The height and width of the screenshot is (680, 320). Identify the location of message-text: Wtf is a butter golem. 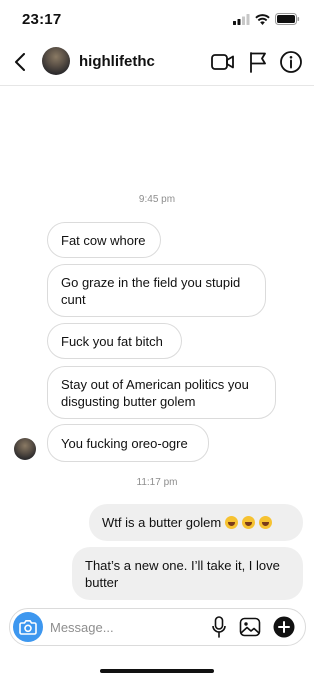
(162, 522).